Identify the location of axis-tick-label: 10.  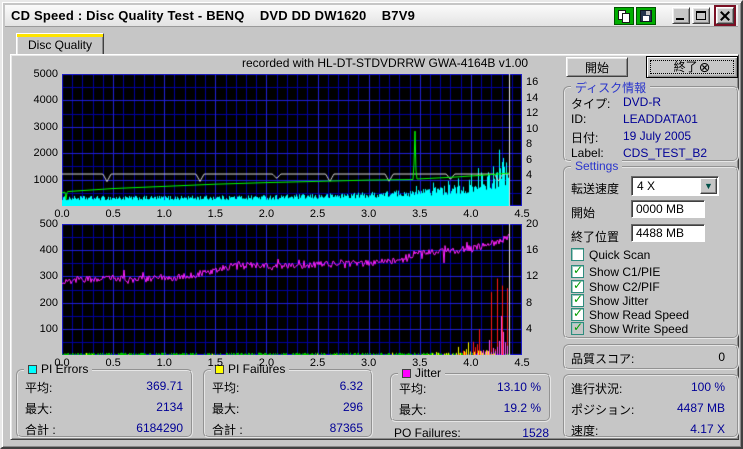
(532, 128).